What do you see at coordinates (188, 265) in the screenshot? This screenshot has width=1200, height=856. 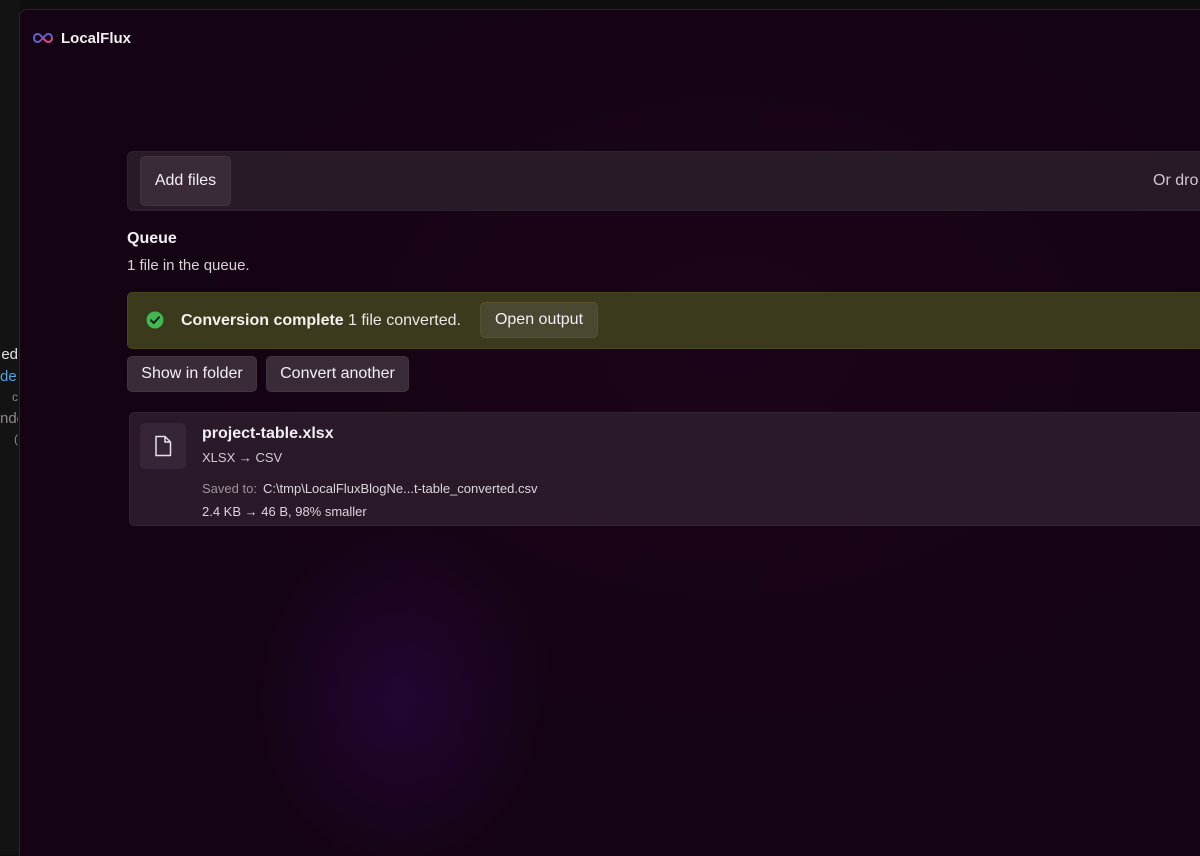 I see `queue-count-text: 1 file in the queue.` at bounding box center [188, 265].